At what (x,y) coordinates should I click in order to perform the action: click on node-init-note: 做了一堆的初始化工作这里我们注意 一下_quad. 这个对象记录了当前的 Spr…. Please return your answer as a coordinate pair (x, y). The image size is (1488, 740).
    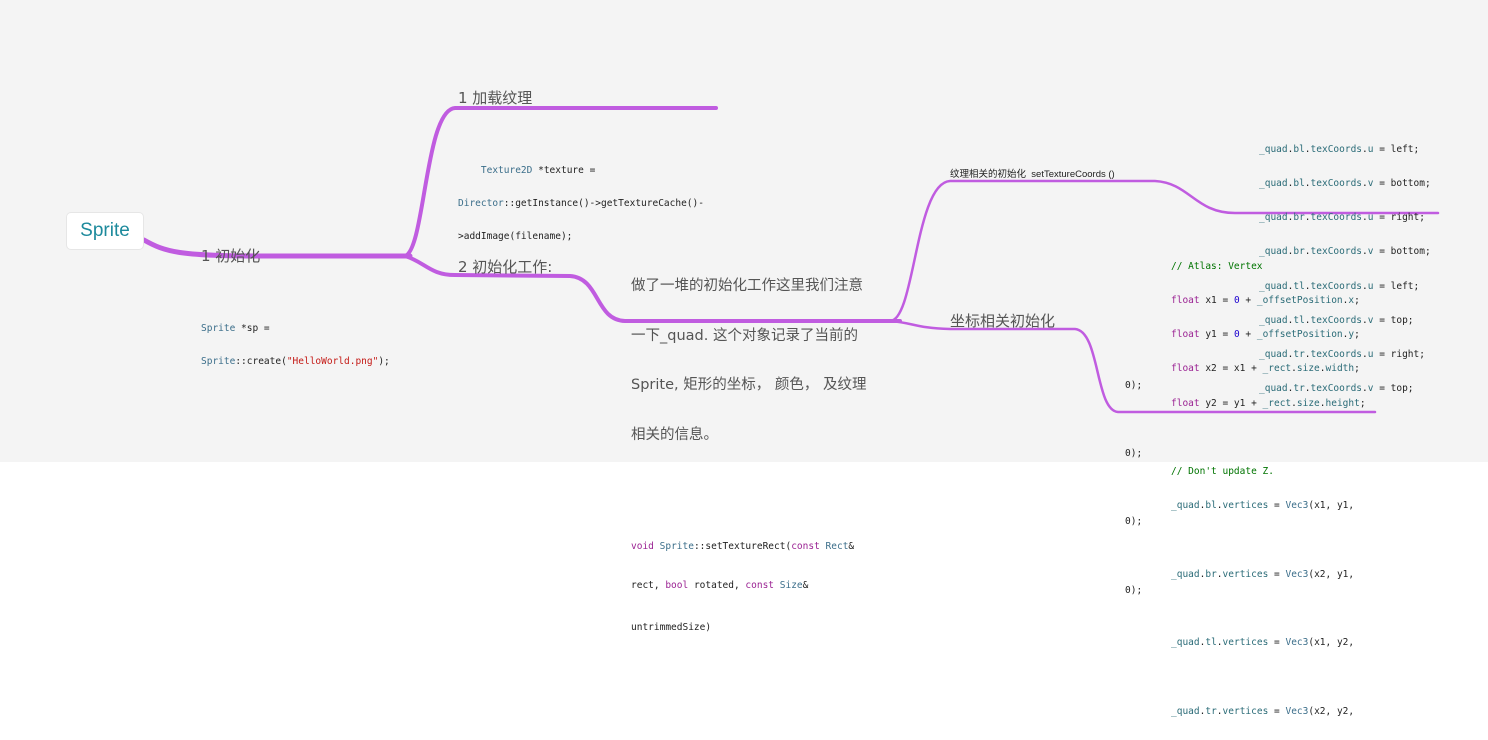
    Looking at the image, I should click on (748, 452).